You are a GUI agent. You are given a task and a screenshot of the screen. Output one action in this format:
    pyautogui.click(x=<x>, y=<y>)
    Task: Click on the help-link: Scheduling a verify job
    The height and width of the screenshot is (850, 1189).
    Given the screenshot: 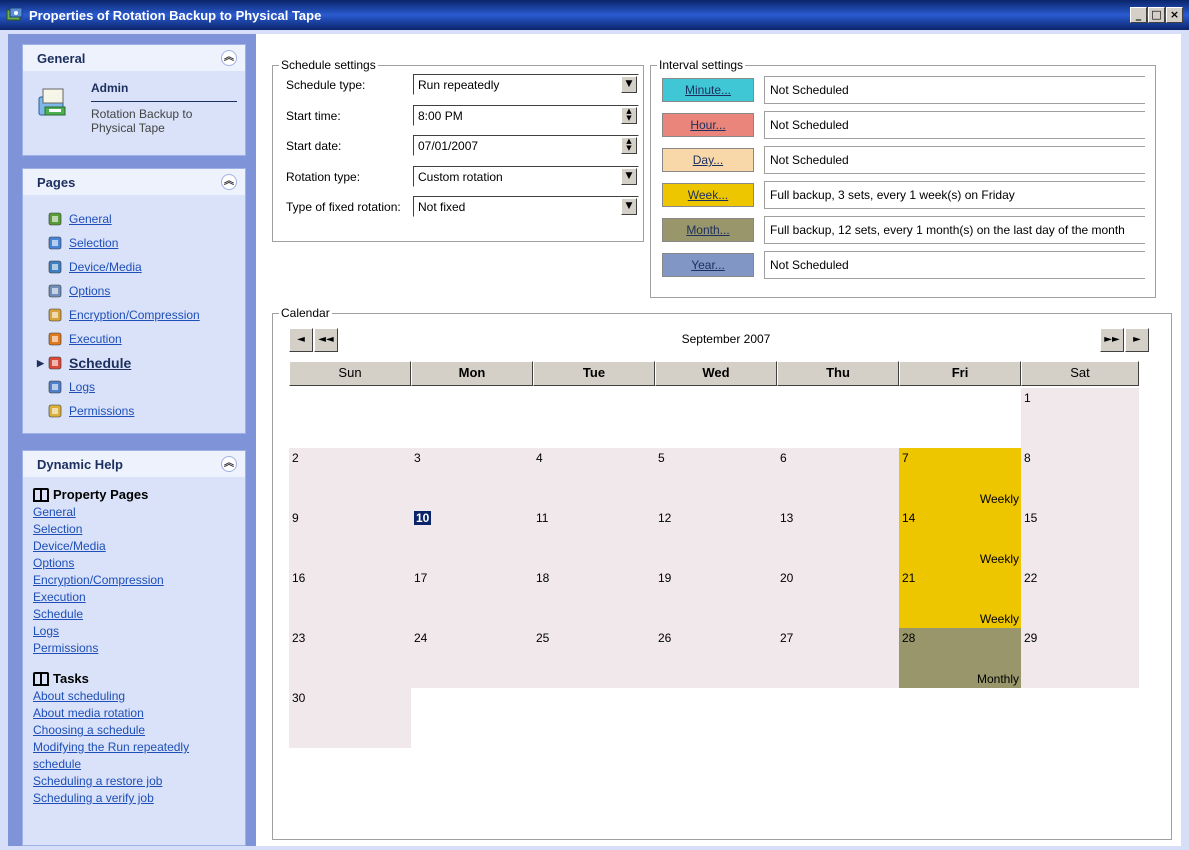 What is the action you would take?
    pyautogui.click(x=111, y=798)
    